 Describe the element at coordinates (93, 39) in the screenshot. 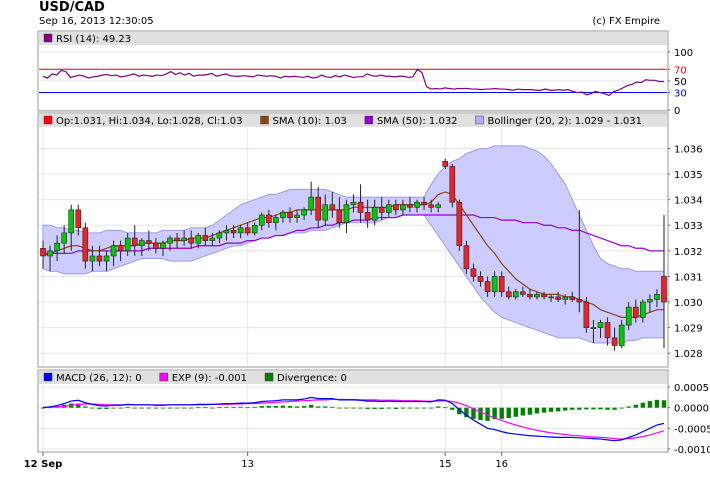

I see `legend-label-0: RSI (14): 49.23` at that location.